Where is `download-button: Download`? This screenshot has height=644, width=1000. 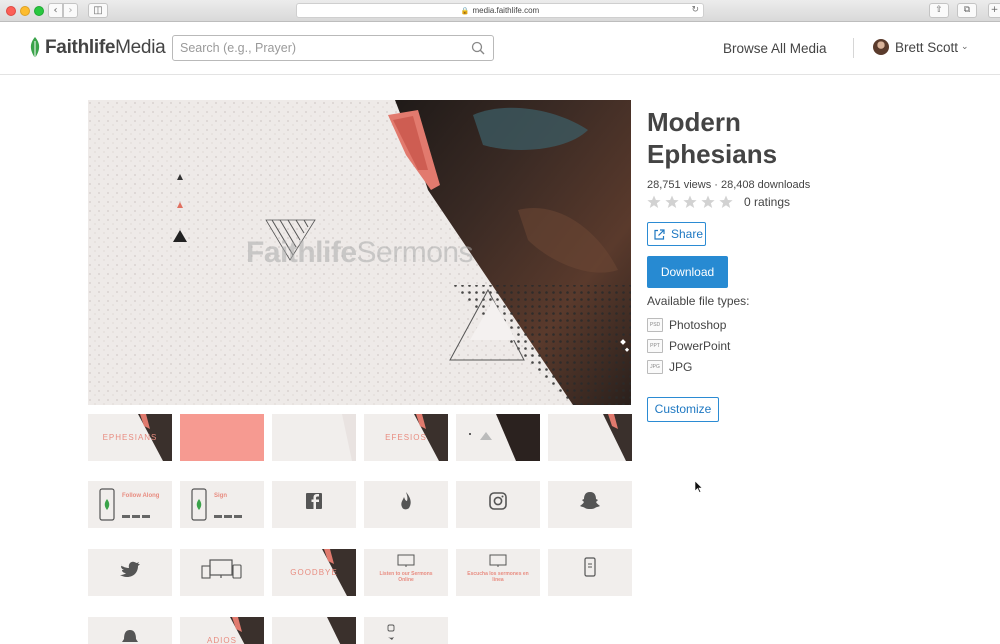
download-button: Download is located at coordinates (687, 272).